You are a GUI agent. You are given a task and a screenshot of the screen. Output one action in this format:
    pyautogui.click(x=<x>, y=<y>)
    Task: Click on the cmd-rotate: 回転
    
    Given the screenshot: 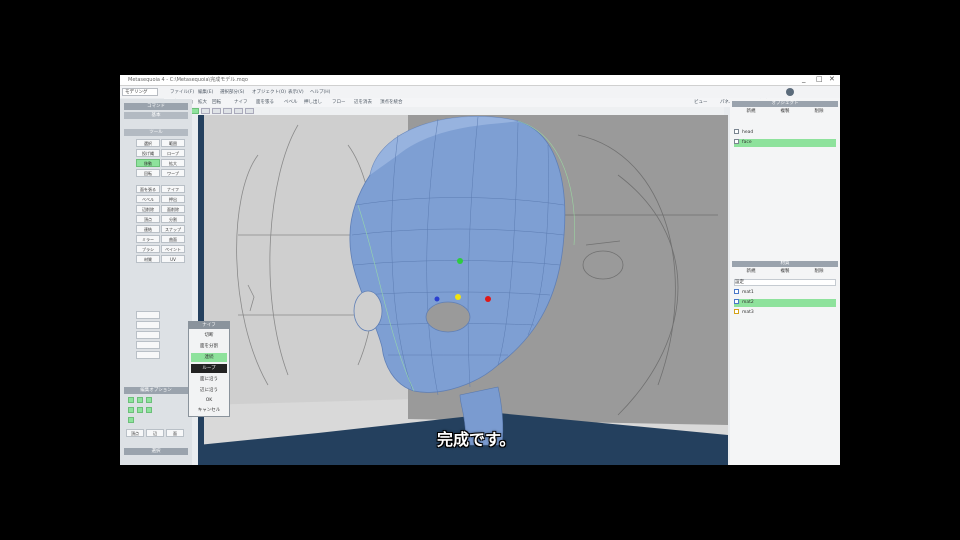 What is the action you would take?
    pyautogui.click(x=148, y=173)
    